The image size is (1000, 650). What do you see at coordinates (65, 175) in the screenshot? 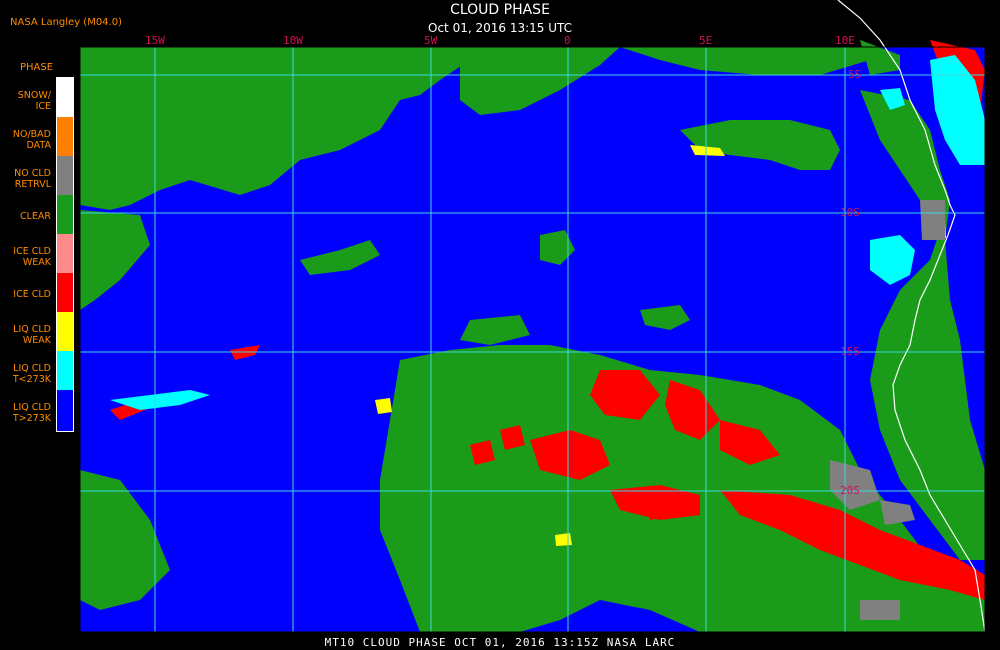
I see `legend-swatch-no-cld-retrvl` at bounding box center [65, 175].